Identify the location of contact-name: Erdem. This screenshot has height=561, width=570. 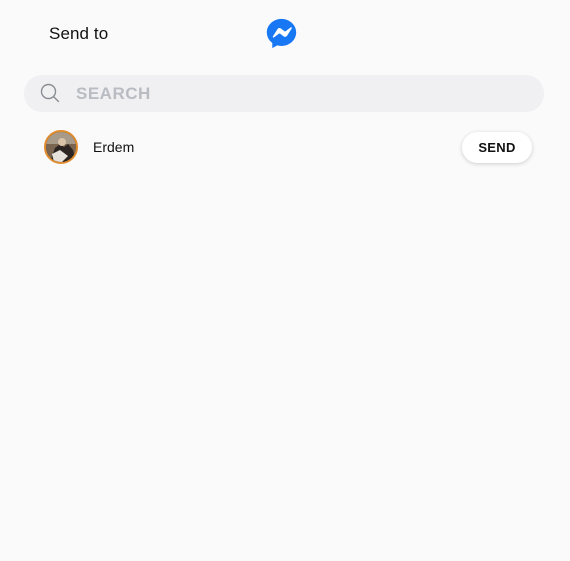
(114, 147).